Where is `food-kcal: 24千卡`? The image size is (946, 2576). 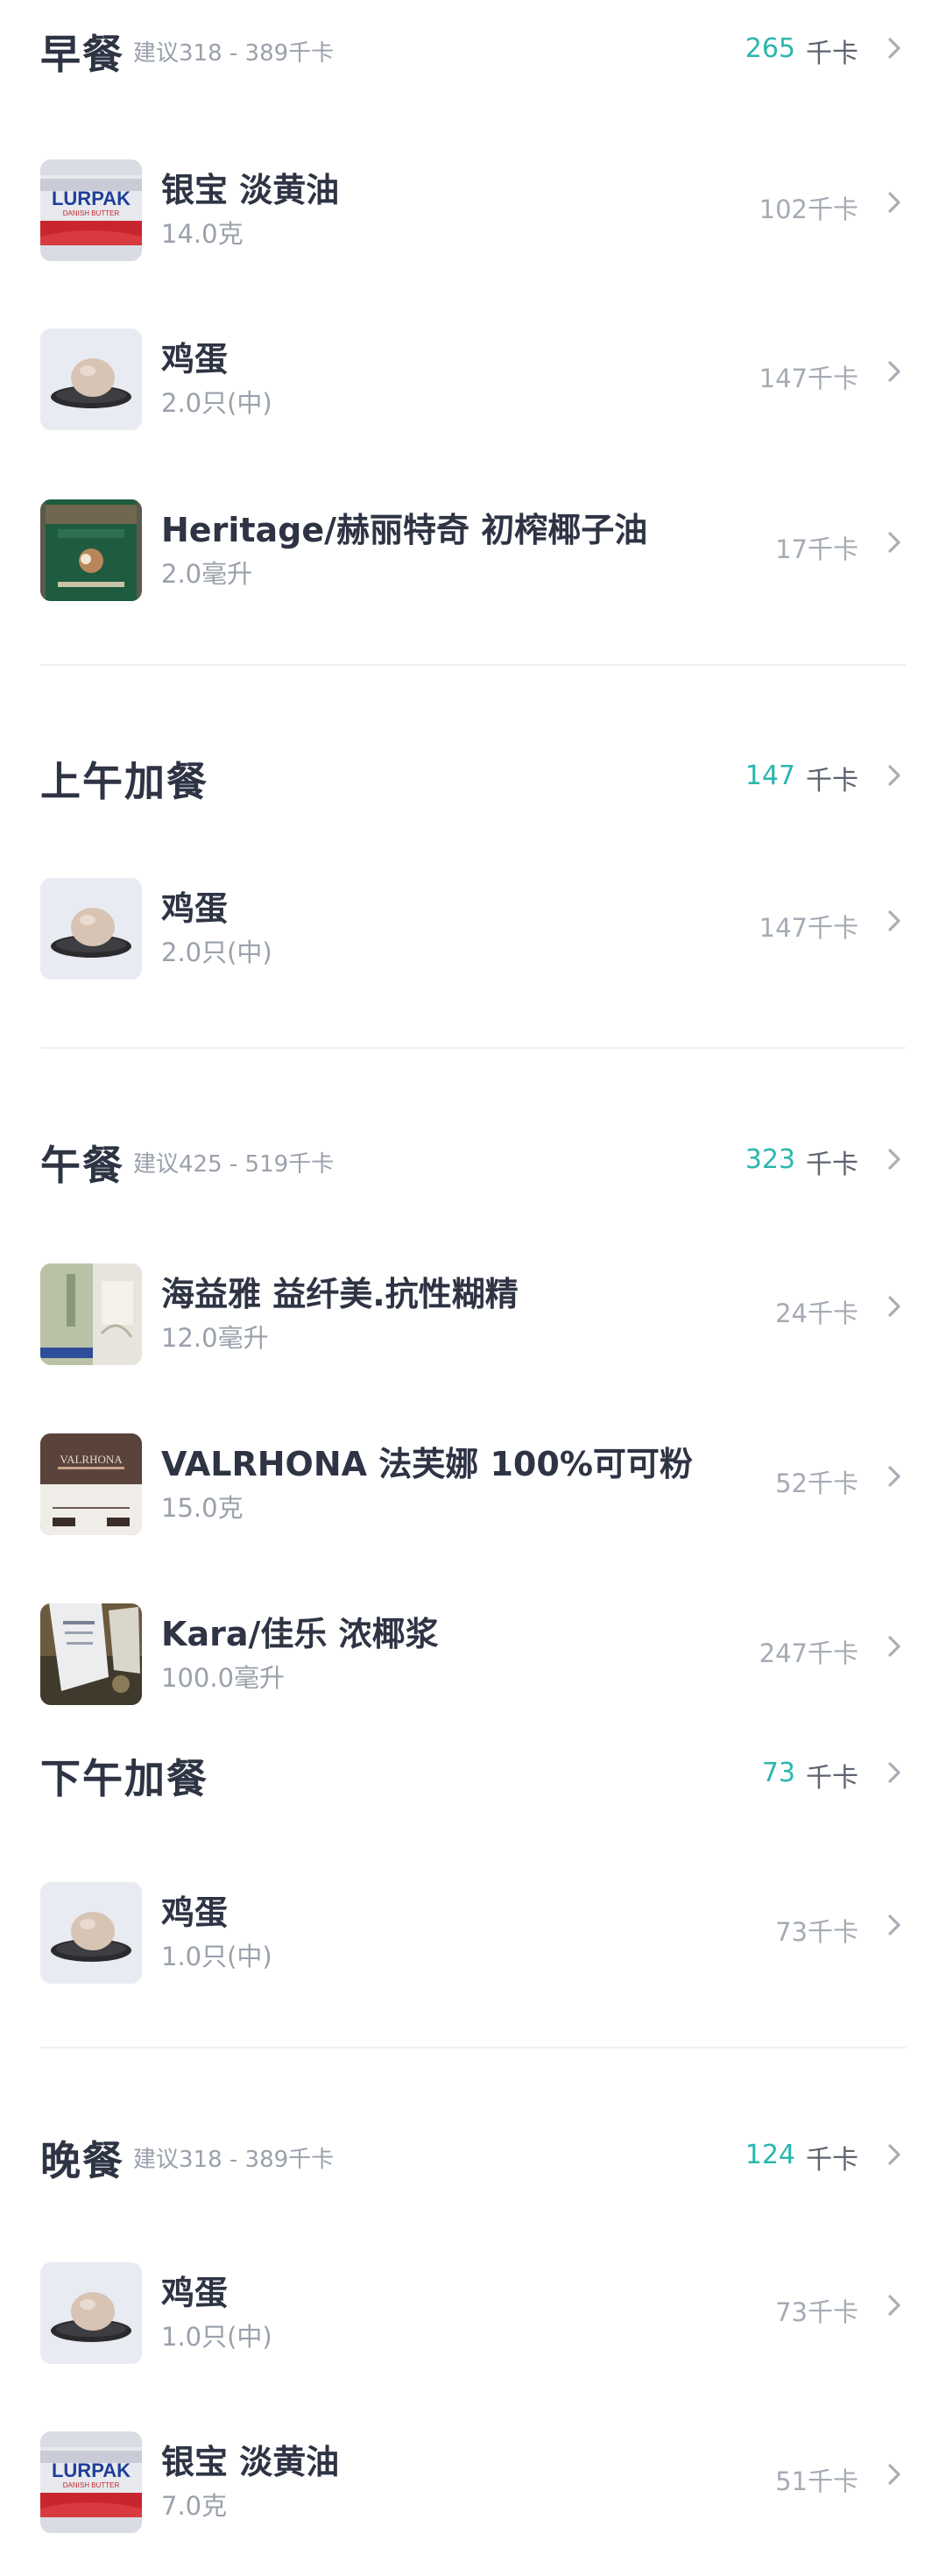 food-kcal: 24千卡 is located at coordinates (816, 1313).